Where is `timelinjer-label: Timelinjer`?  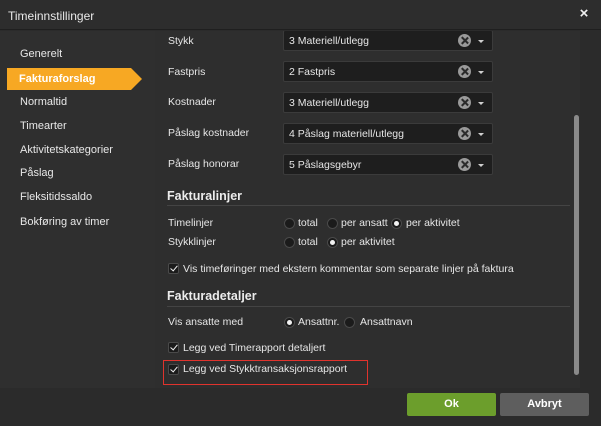
timelinjer-label: Timelinjer is located at coordinates (191, 223).